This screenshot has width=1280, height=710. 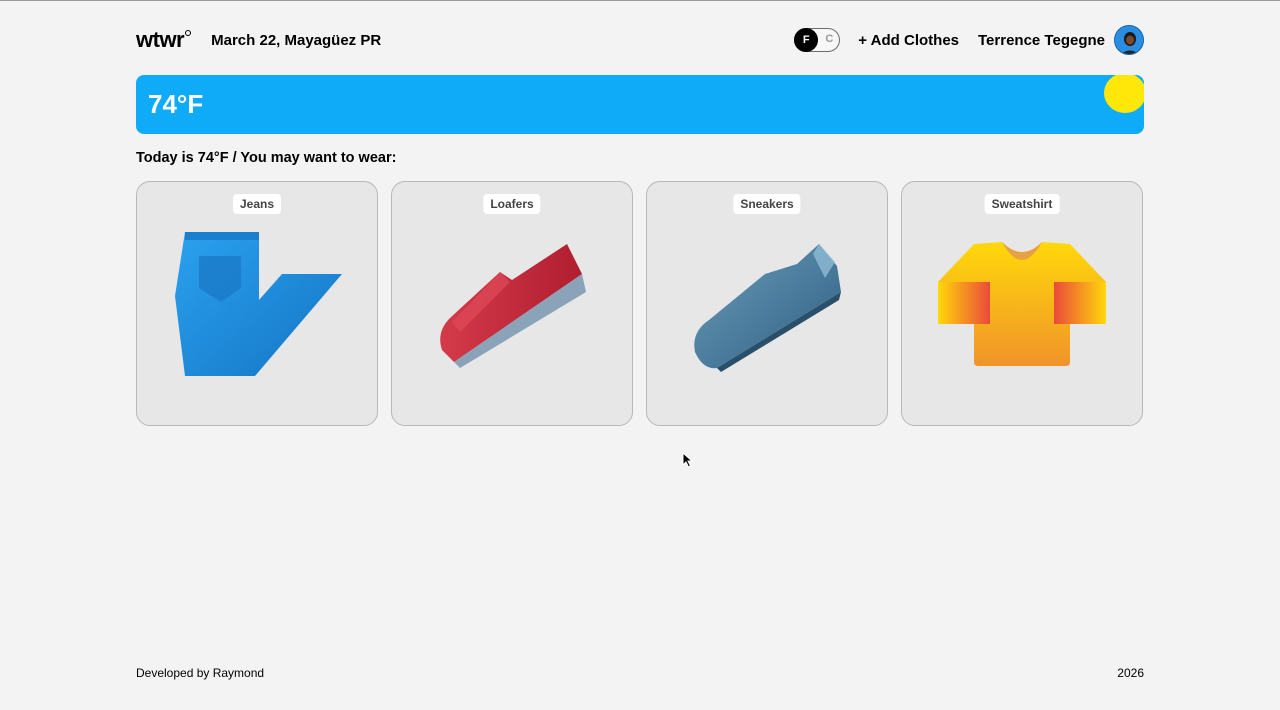 I want to click on temperature-unit-toggle: F C, so click(x=817, y=40).